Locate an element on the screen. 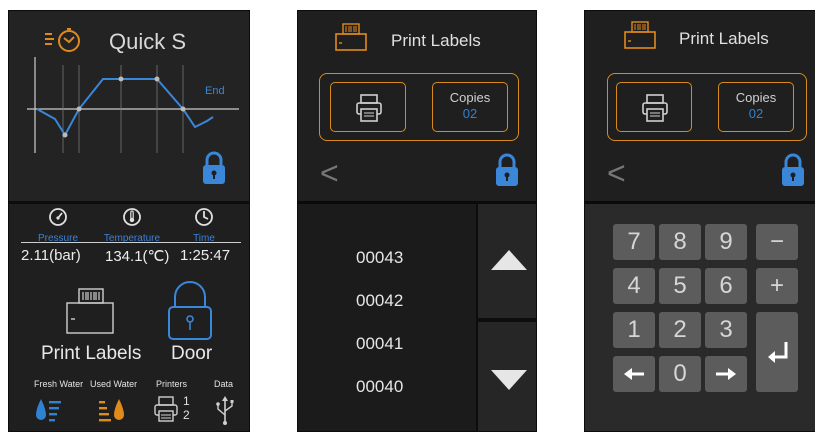  printer-2-label: 2 is located at coordinates (186, 415).